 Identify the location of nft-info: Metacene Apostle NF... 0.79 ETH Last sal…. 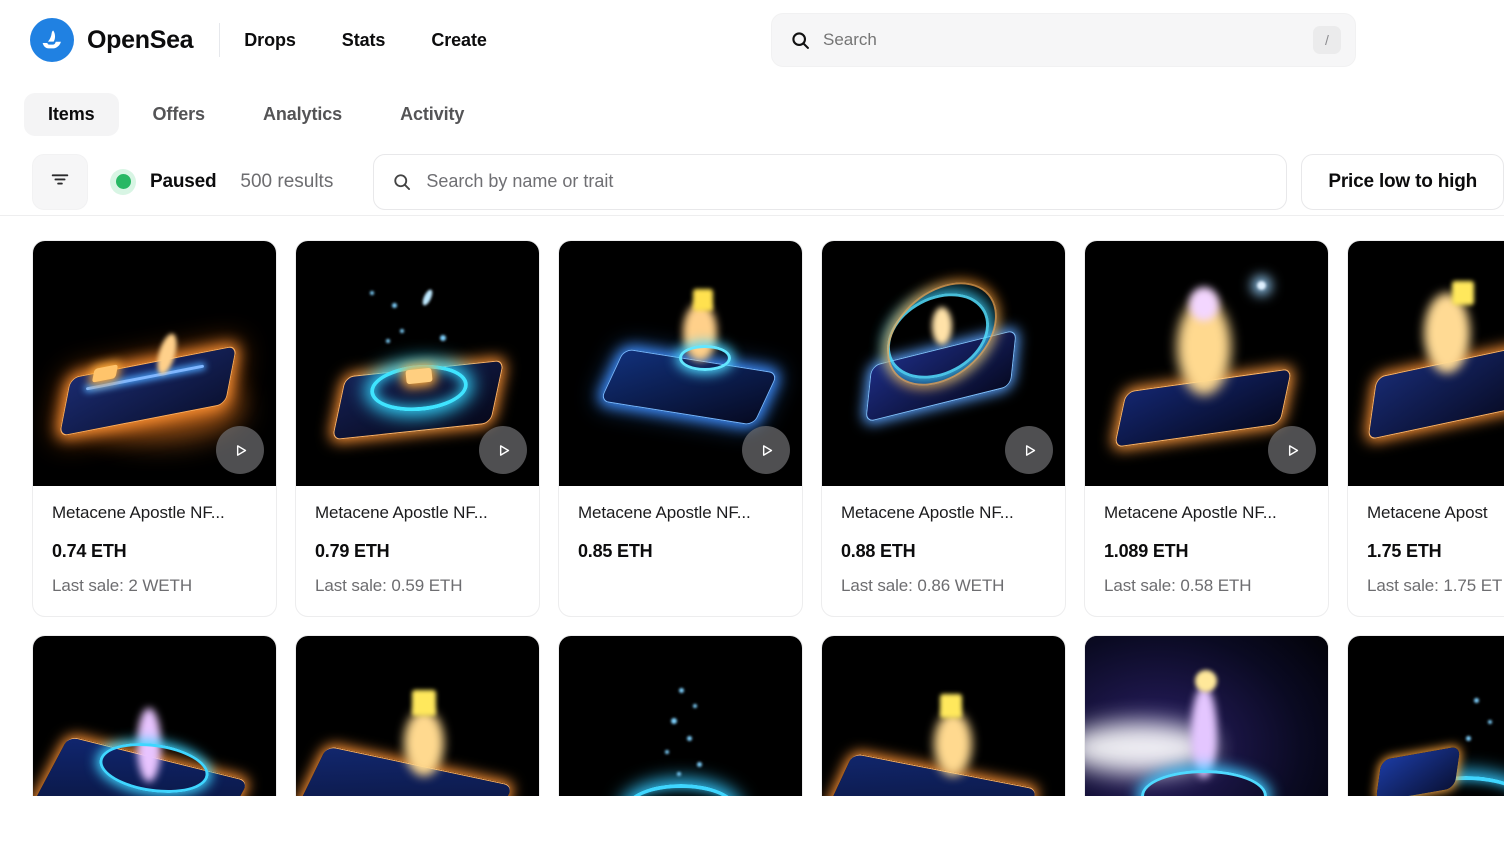
(417, 541).